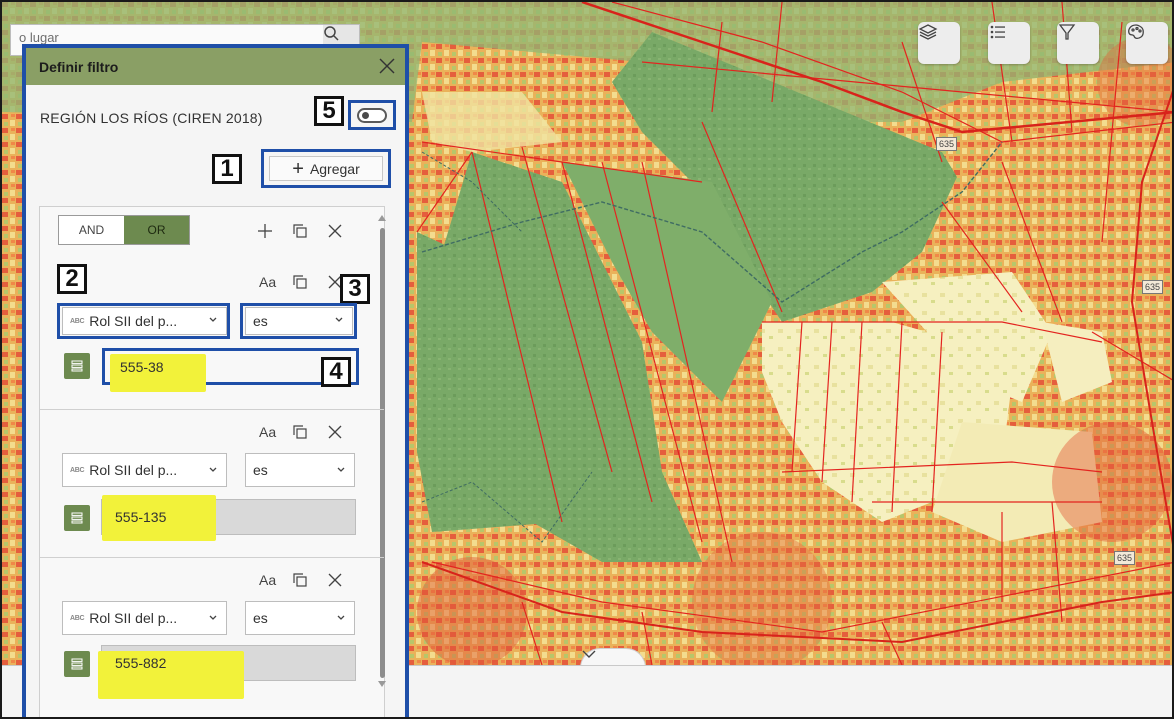 Image resolution: width=1174 pixels, height=719 pixels. Describe the element at coordinates (1009, 43) in the screenshot. I see `legend-list-icon` at that location.